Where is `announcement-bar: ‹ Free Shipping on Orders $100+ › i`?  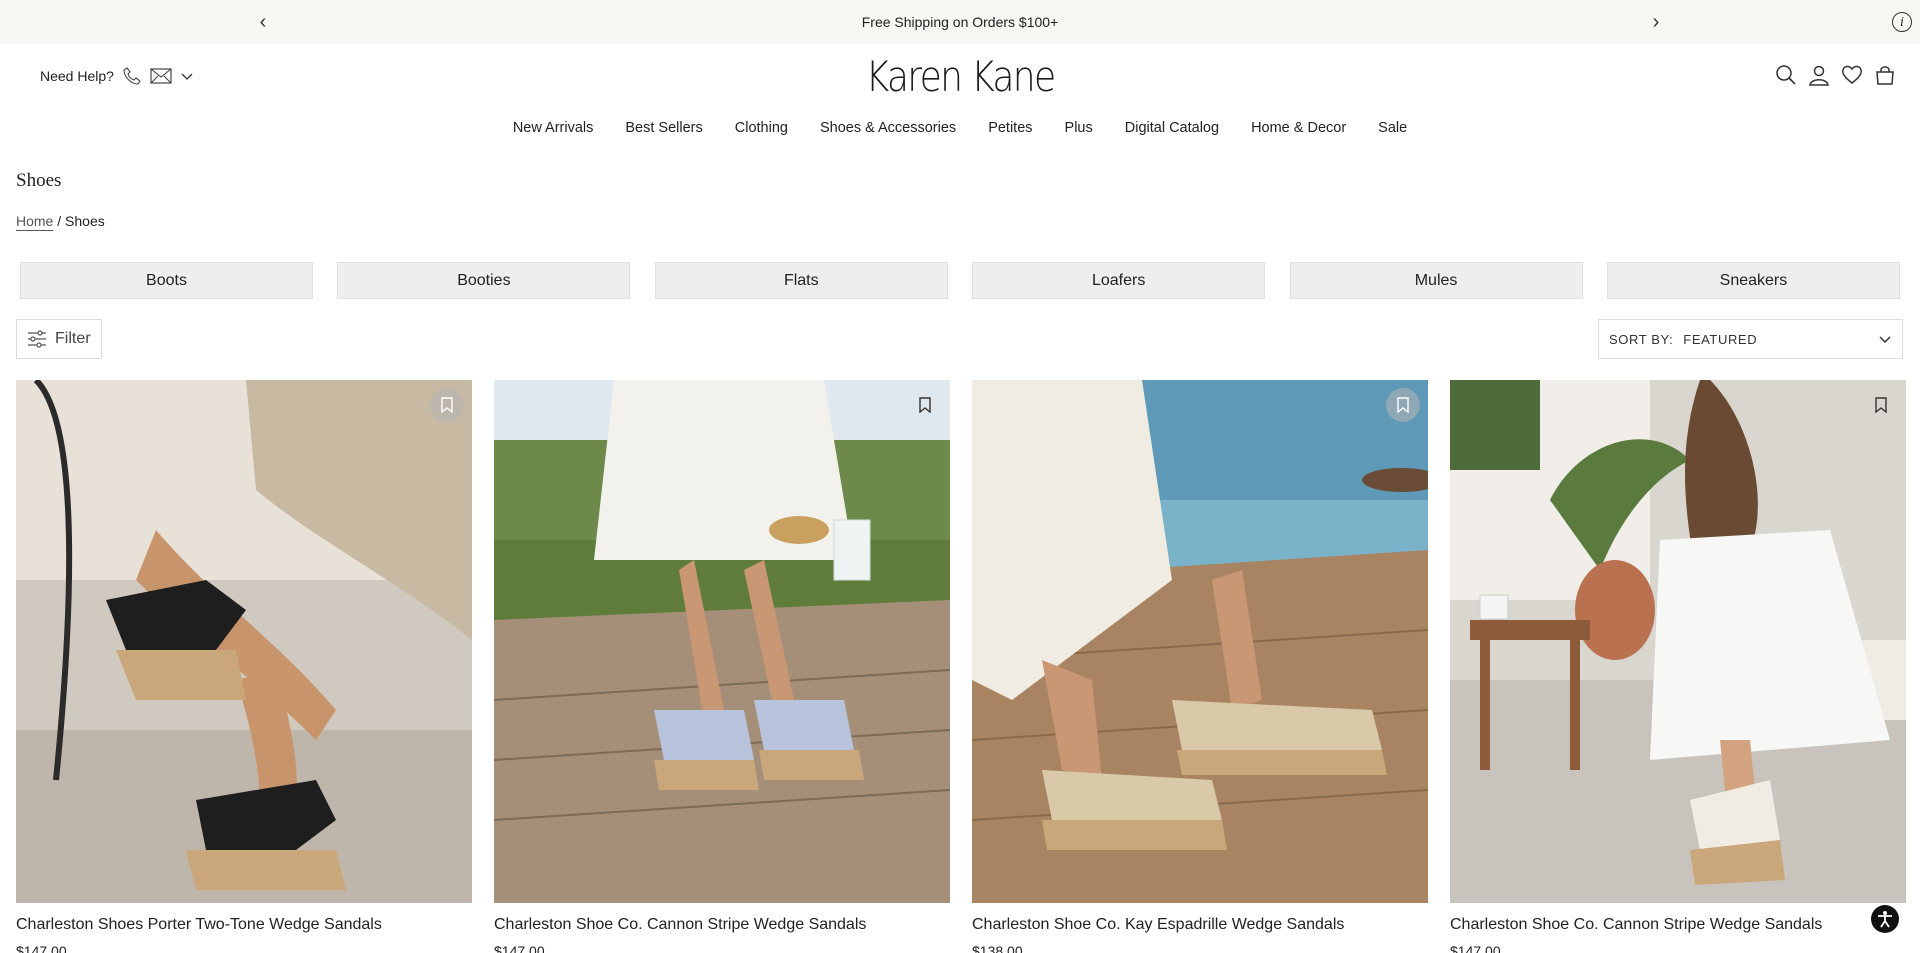
announcement-bar: ‹ Free Shipping on Orders $100+ › i is located at coordinates (960, 22).